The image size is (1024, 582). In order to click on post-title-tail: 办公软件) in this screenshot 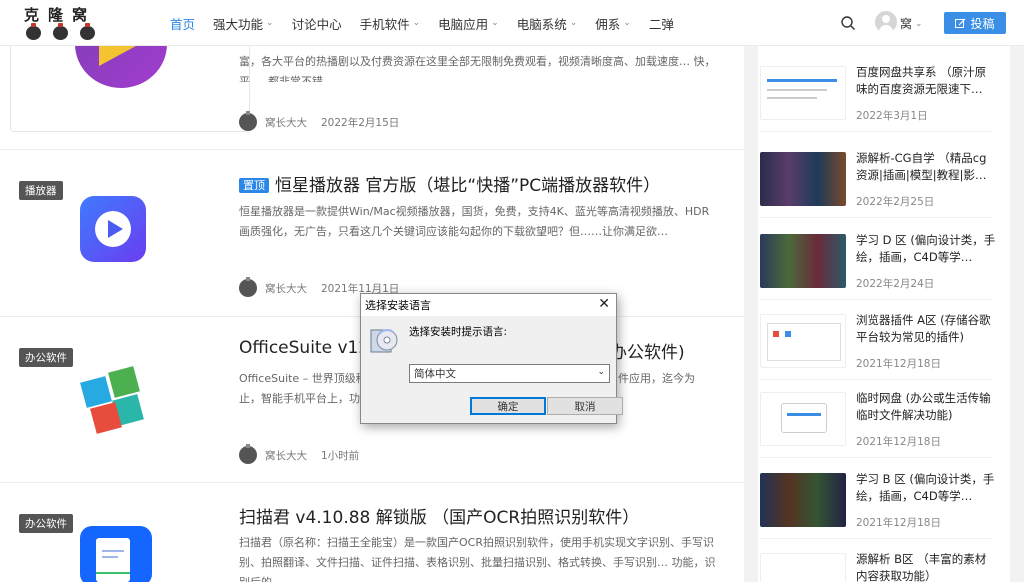, I will do `click(647, 350)`.